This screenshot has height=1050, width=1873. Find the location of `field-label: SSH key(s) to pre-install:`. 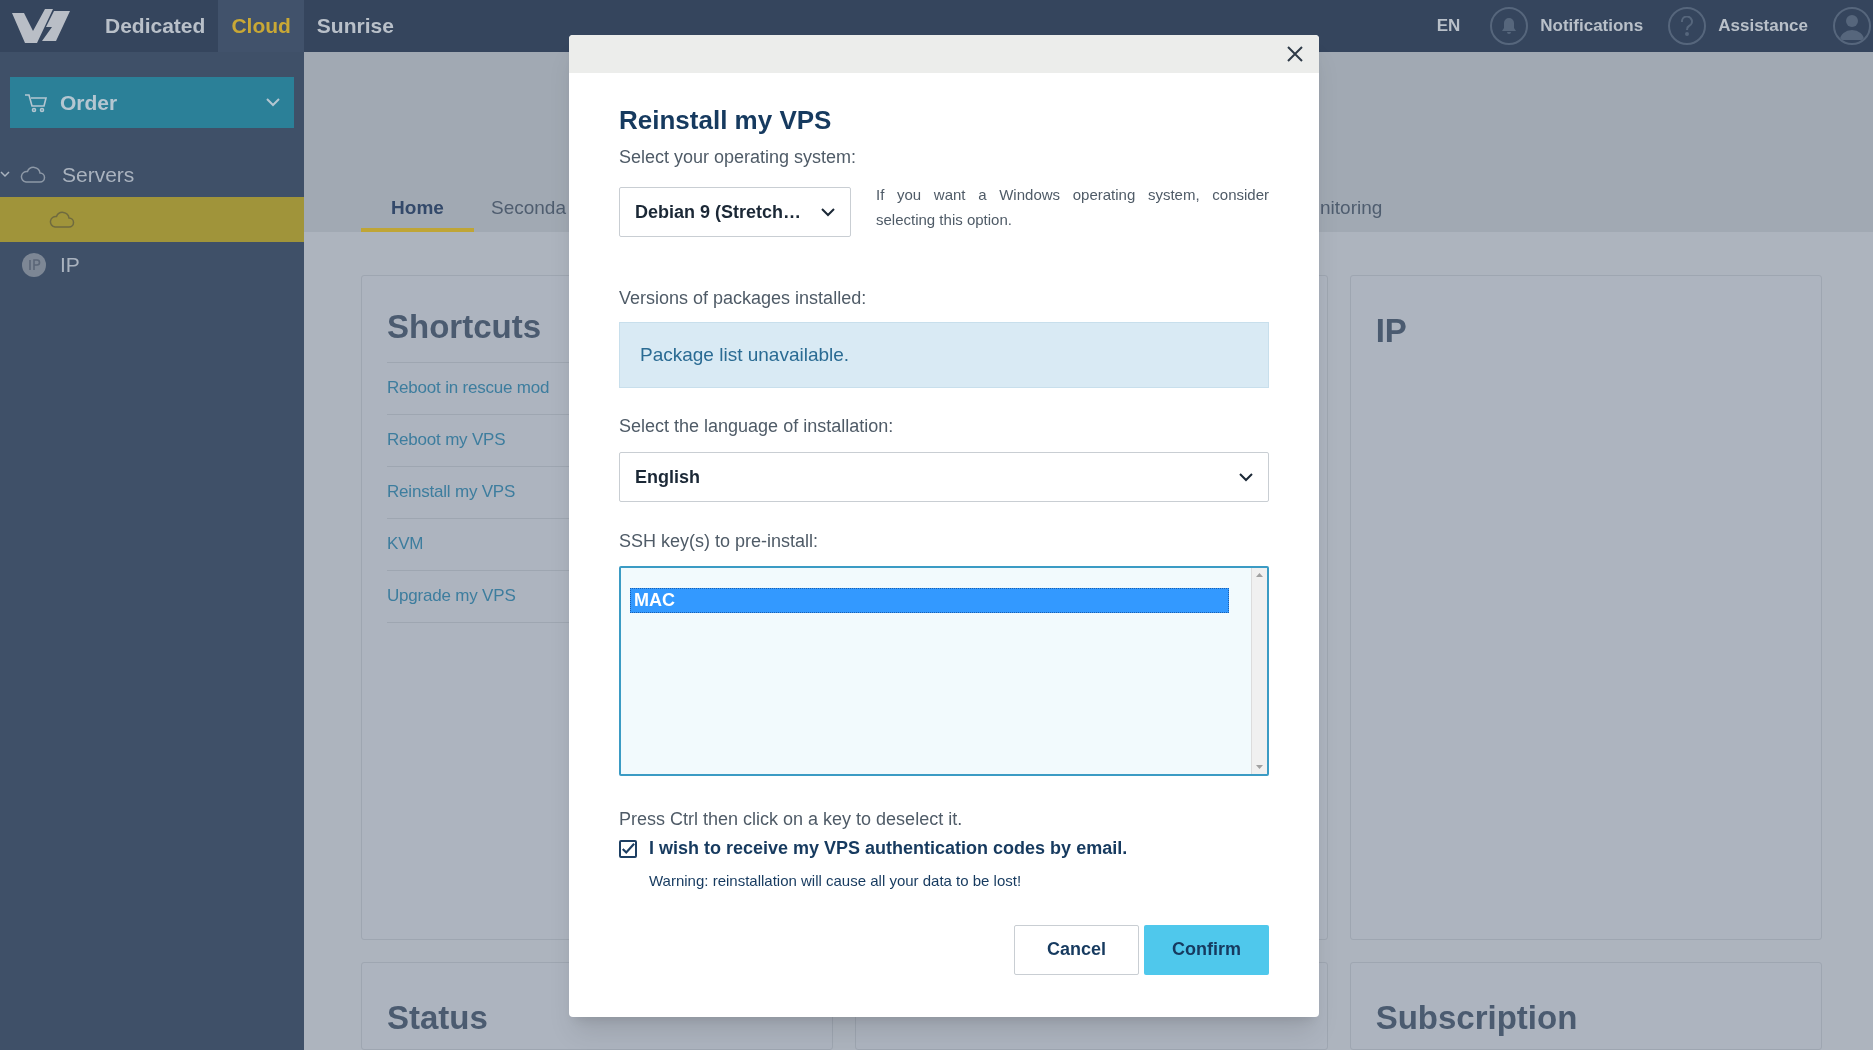

field-label: SSH key(s) to pre-install: is located at coordinates (719, 541).